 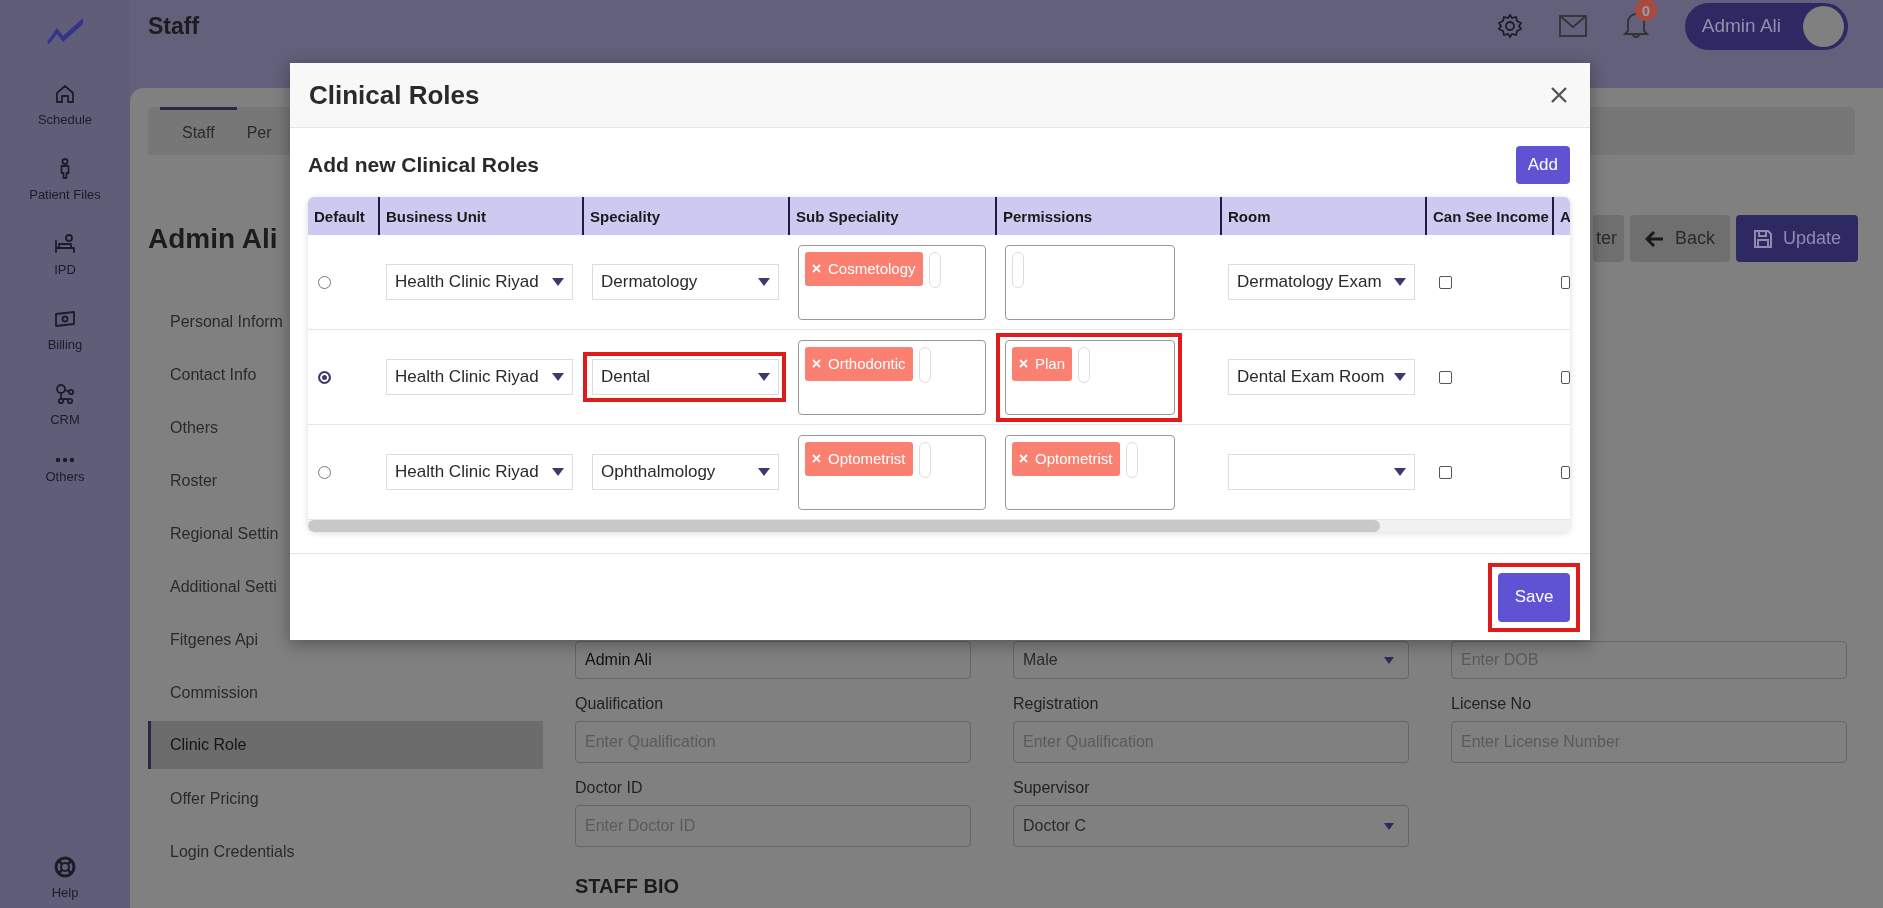 What do you see at coordinates (1823, 26) in the screenshot?
I see `avatar` at bounding box center [1823, 26].